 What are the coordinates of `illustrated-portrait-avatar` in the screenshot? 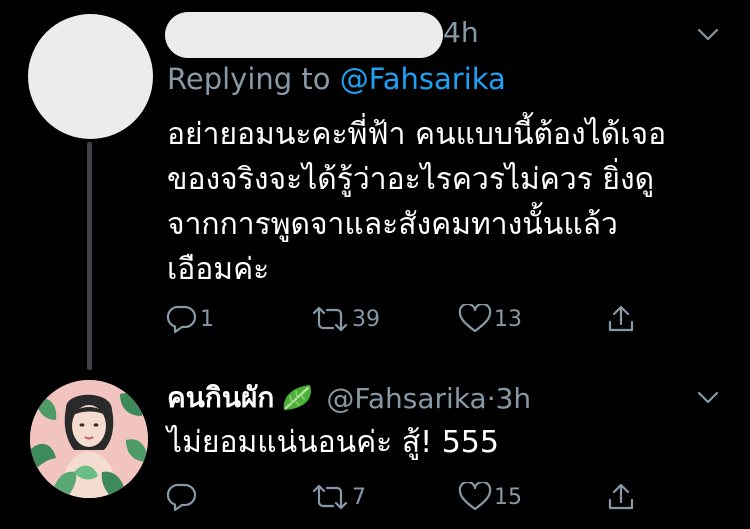 It's located at (89, 439).